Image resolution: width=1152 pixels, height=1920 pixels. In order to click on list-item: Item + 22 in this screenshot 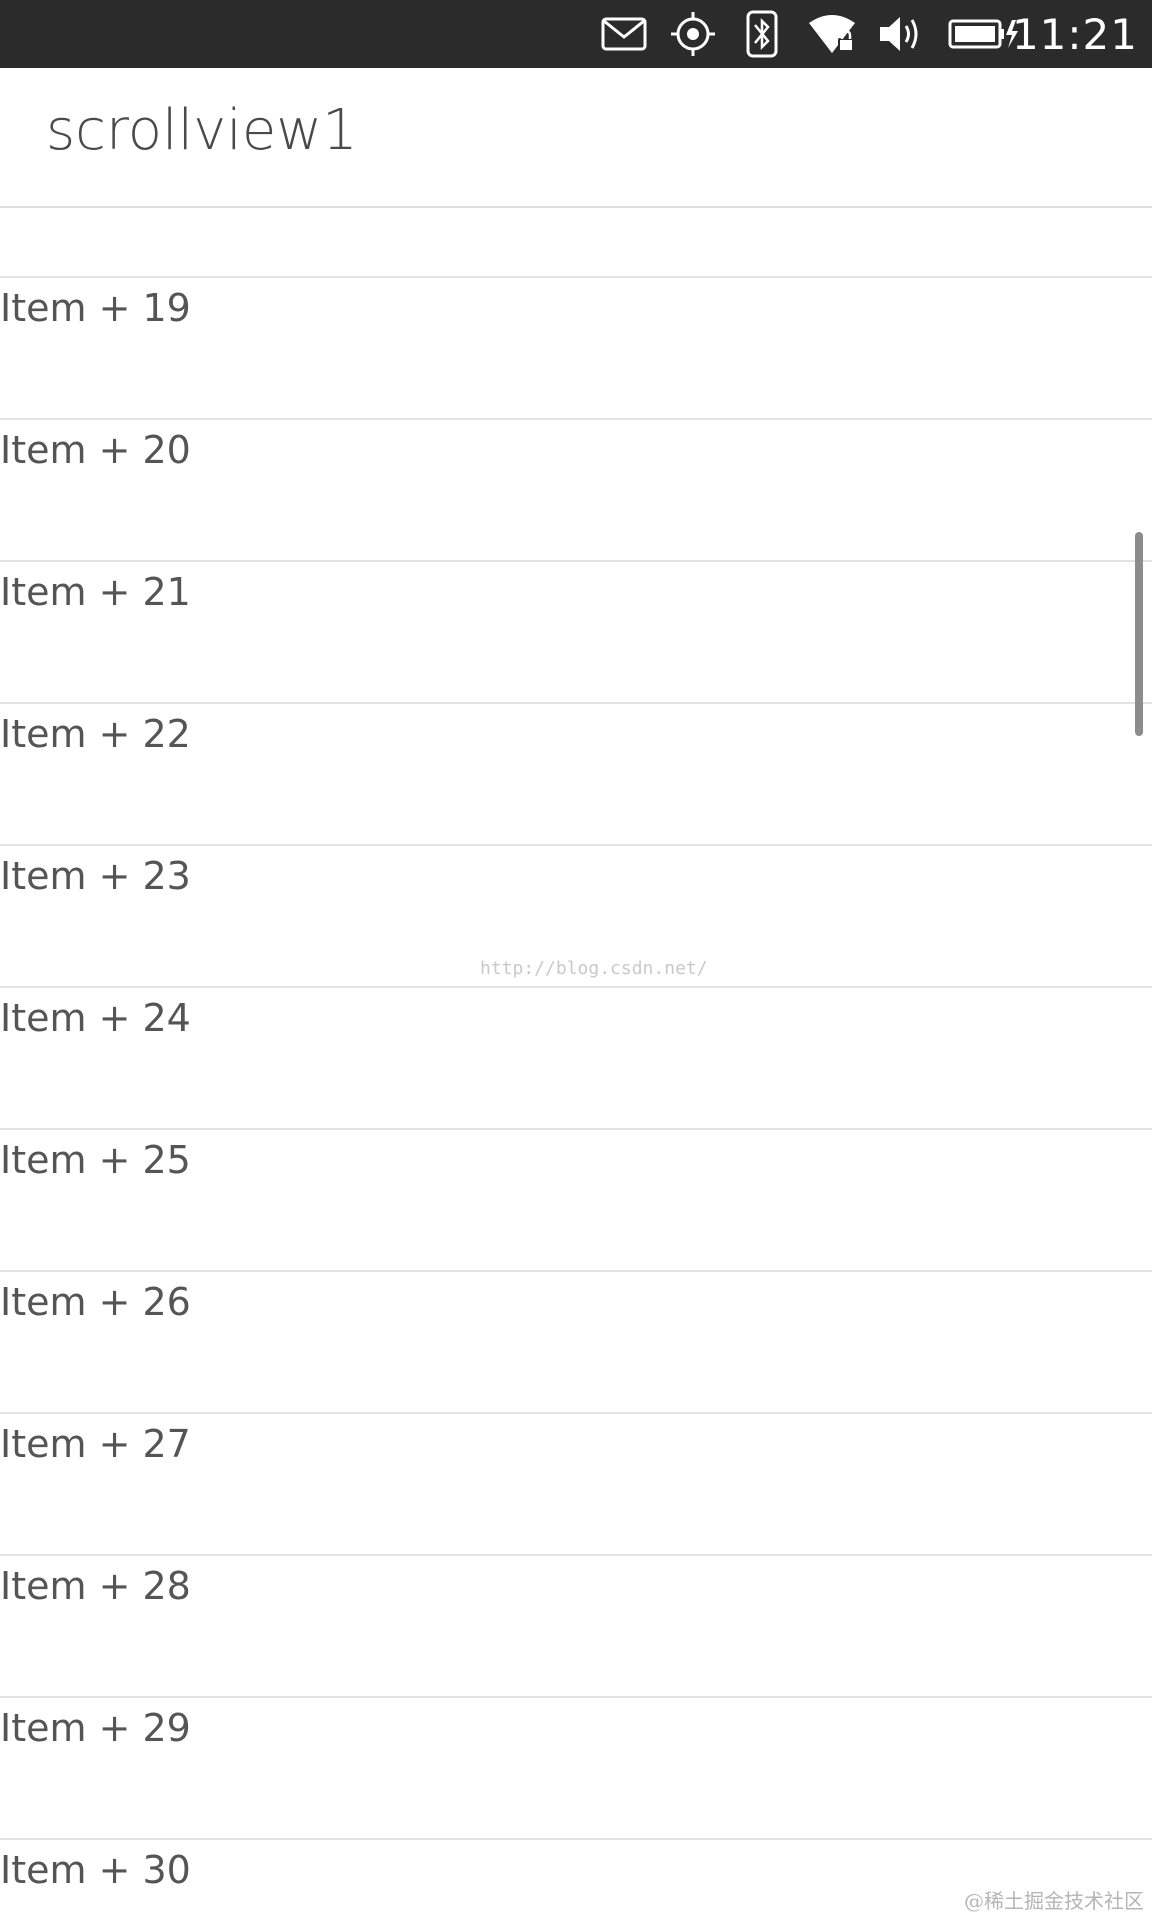, I will do `click(576, 775)`.